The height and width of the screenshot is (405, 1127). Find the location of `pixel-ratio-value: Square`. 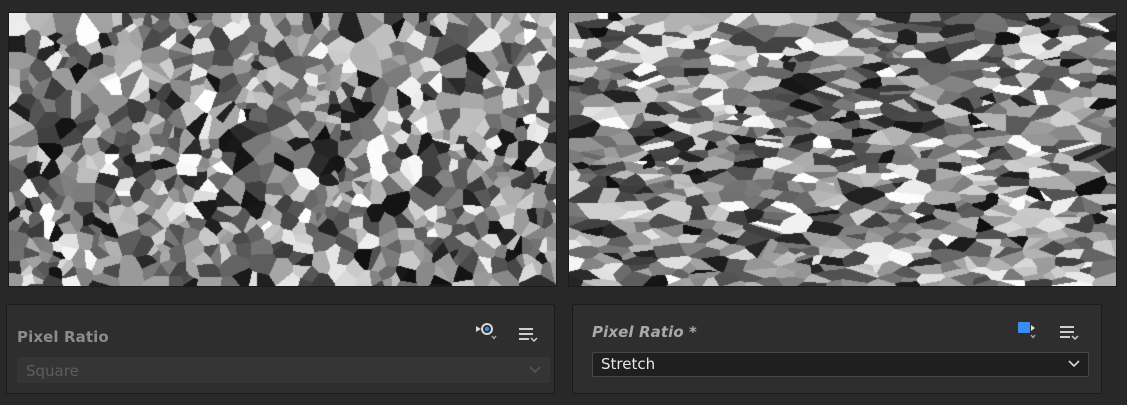

pixel-ratio-value: Square is located at coordinates (52, 371).